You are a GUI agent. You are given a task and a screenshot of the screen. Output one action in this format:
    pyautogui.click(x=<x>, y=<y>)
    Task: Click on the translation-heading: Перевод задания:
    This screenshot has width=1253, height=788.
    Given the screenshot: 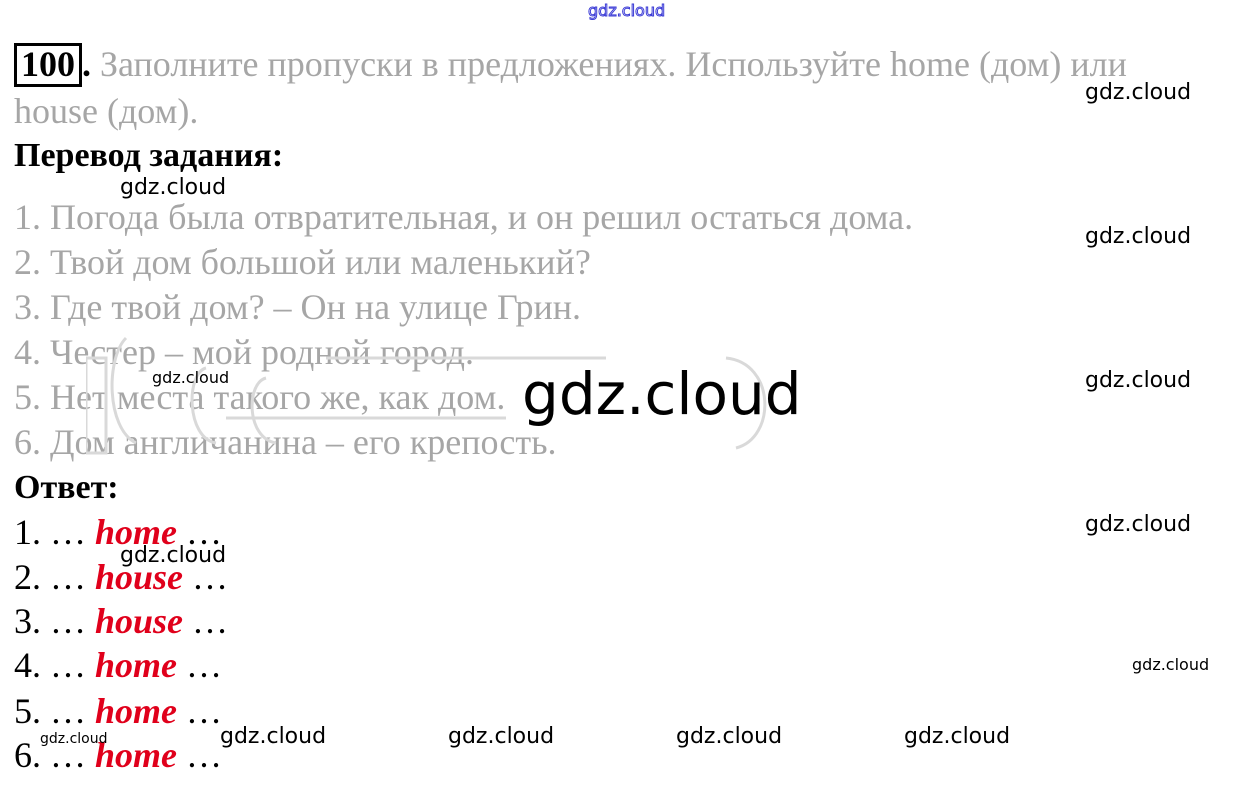 What is the action you would take?
    pyautogui.click(x=149, y=155)
    